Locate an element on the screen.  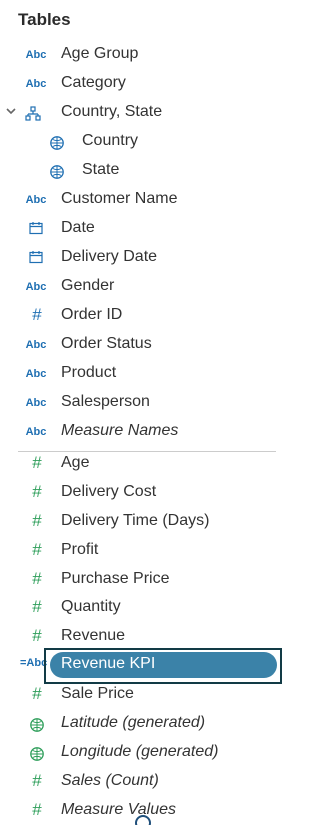
cursor-indicator-icon is located at coordinates (143, 820).